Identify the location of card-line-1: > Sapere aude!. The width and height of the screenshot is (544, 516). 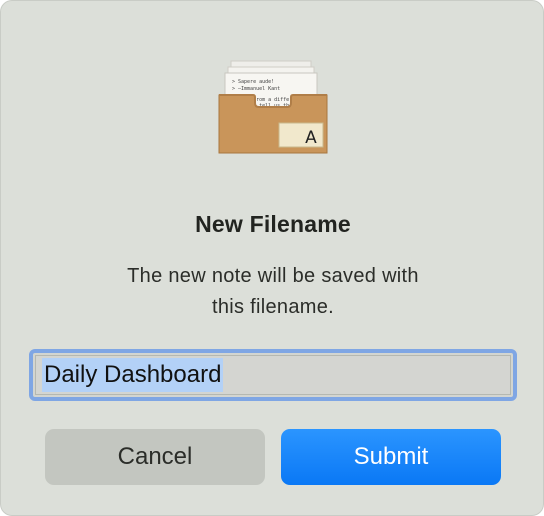
(253, 82).